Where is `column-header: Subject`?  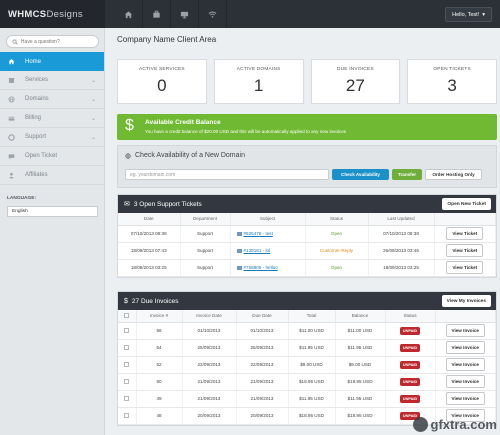
column-header: Subject is located at coordinates (268, 219).